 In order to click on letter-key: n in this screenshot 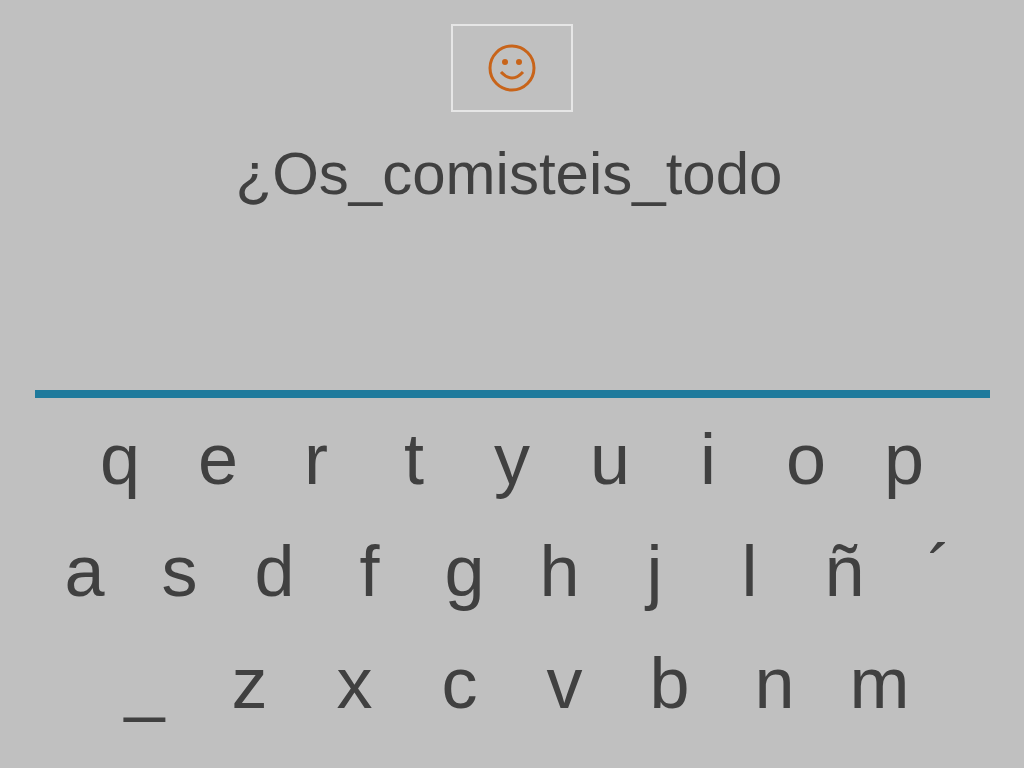, I will do `click(774, 683)`.